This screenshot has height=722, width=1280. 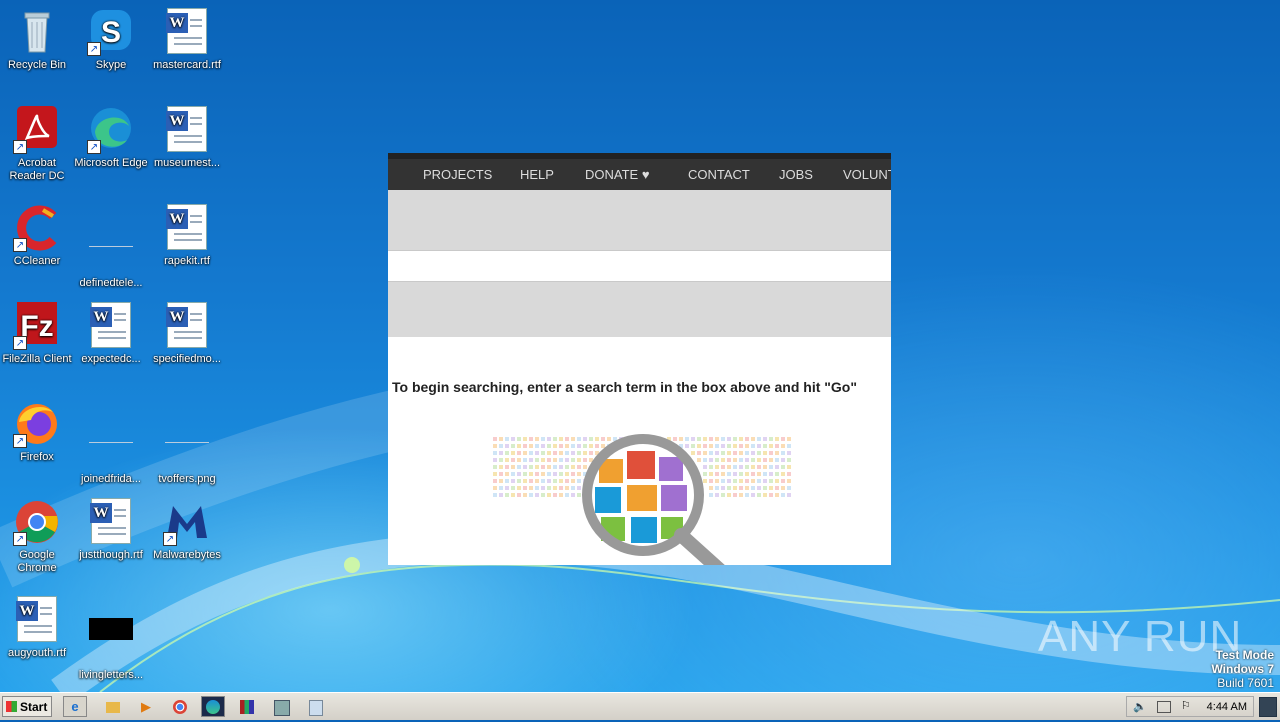 I want to click on clock: 4:44 AM, so click(x=1227, y=707).